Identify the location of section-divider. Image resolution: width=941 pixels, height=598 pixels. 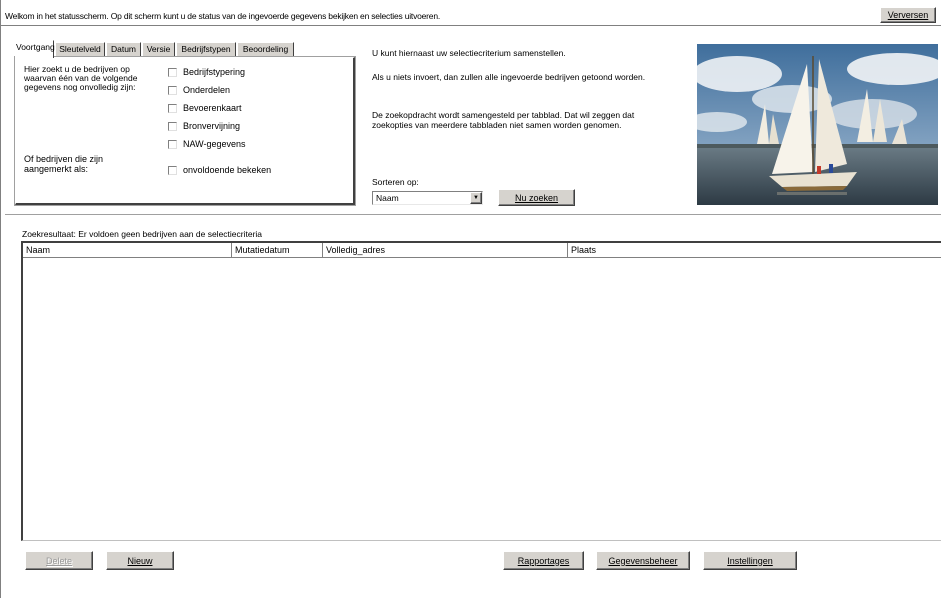
(473, 214).